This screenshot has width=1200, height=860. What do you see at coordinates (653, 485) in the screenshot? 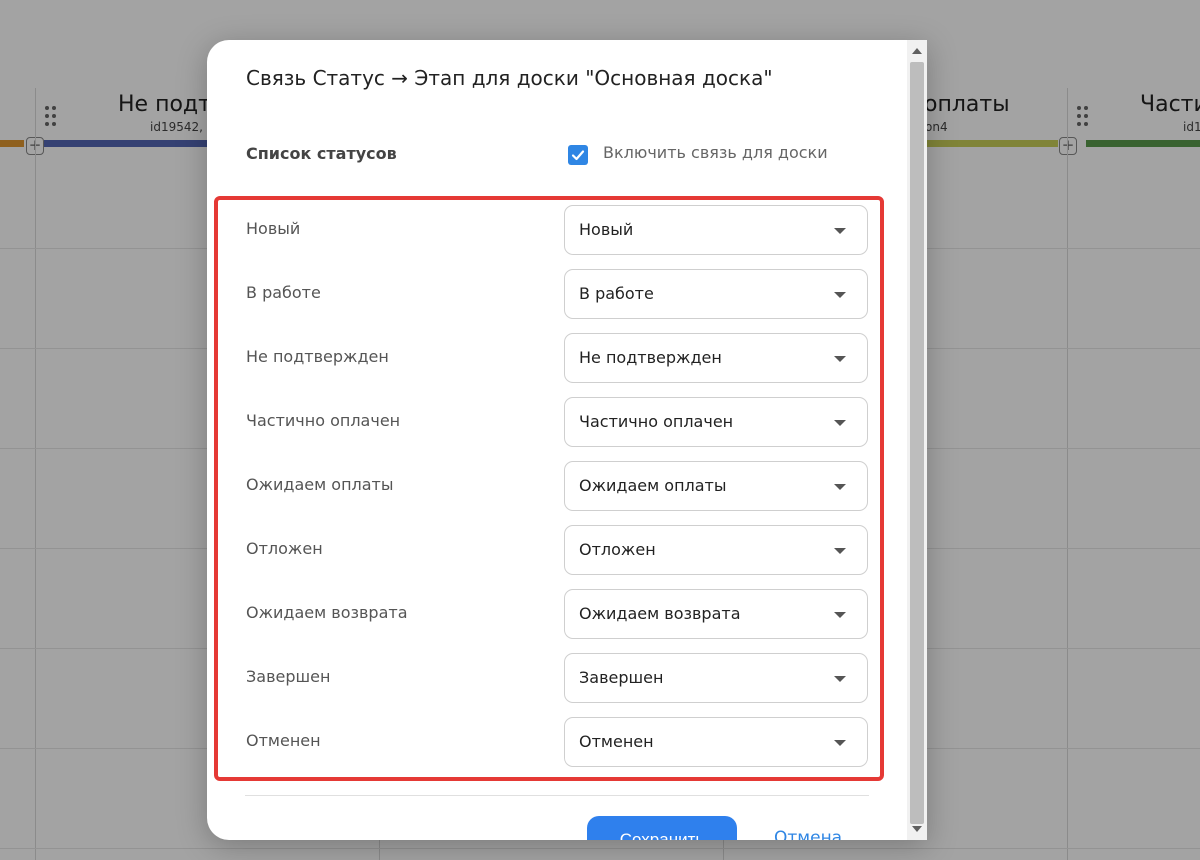
I see `stage-select-value: Ожидаем оплаты` at bounding box center [653, 485].